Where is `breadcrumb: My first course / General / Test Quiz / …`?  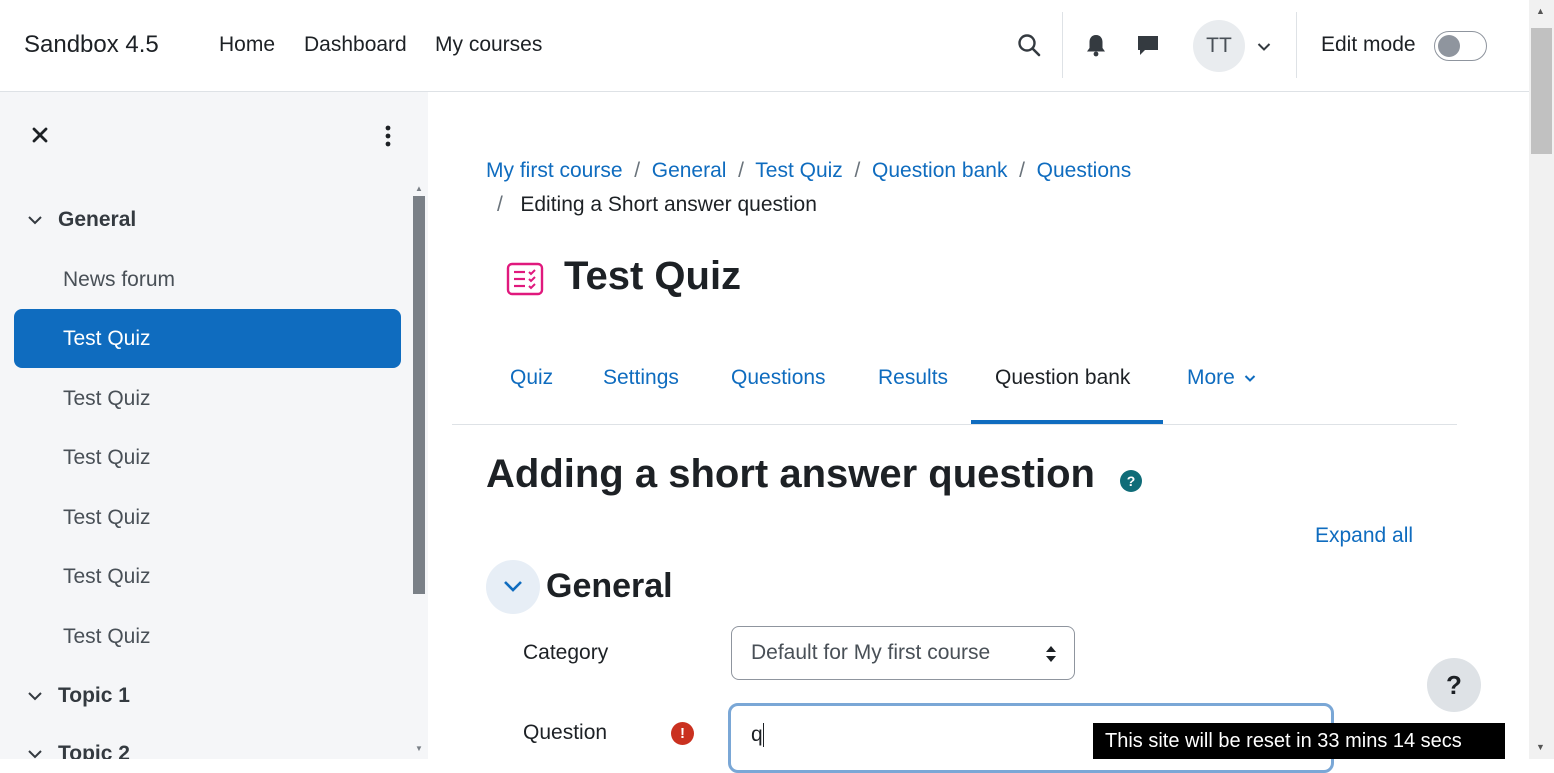
breadcrumb: My first course / General / Test Quiz / … is located at coordinates (808, 171).